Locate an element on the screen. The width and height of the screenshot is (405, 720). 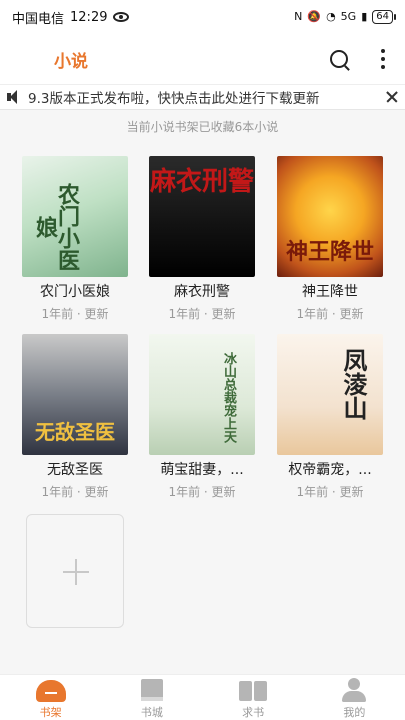
nav-item-request: 求书 is located at coordinates (253, 697).